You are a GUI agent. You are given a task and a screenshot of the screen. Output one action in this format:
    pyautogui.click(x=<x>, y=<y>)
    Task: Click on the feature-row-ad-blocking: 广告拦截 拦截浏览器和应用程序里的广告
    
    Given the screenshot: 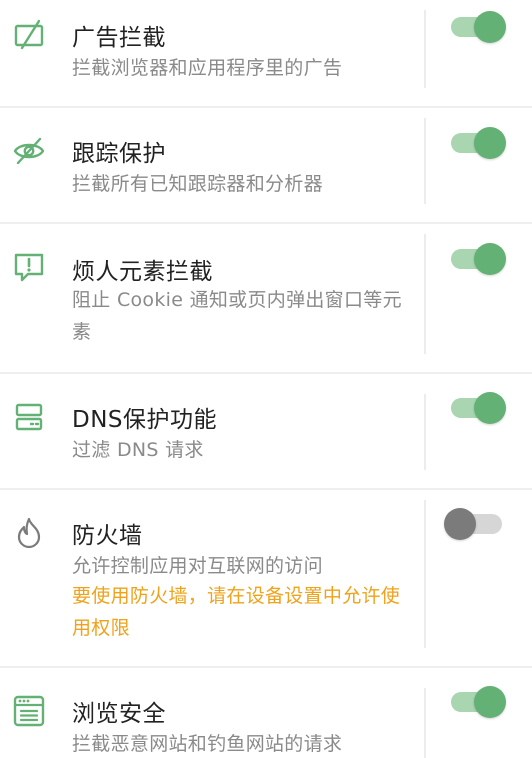 What is the action you would take?
    pyautogui.click(x=266, y=53)
    